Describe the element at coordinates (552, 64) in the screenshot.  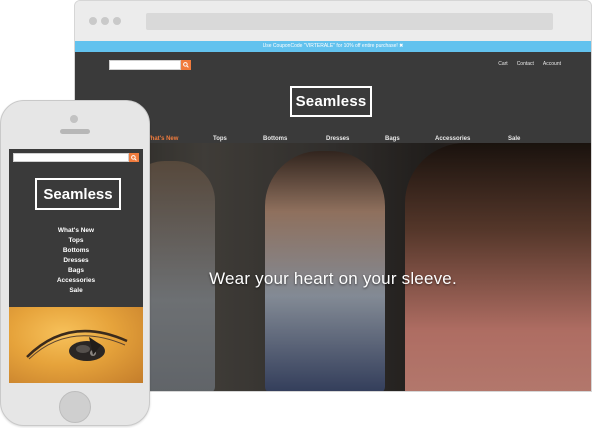
I see `account-link: Account` at that location.